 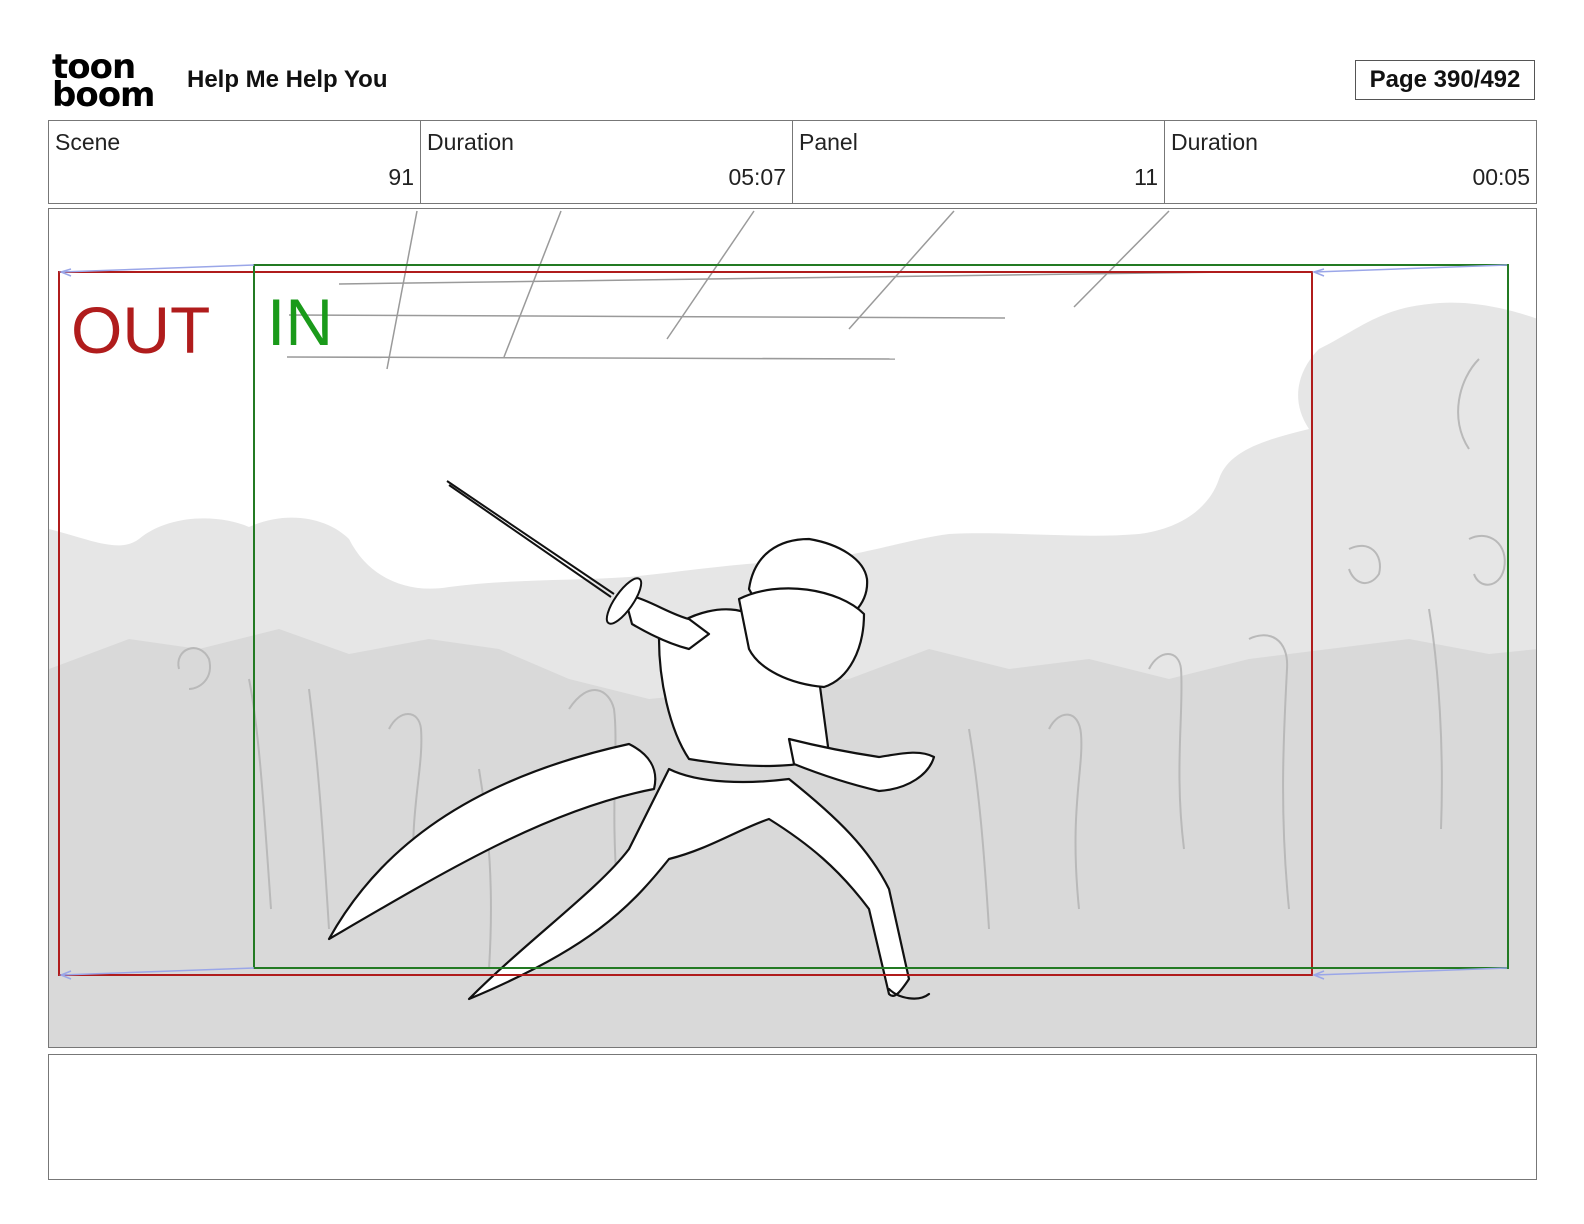 What do you see at coordinates (401, 177) in the screenshot?
I see `scene-value: 91` at bounding box center [401, 177].